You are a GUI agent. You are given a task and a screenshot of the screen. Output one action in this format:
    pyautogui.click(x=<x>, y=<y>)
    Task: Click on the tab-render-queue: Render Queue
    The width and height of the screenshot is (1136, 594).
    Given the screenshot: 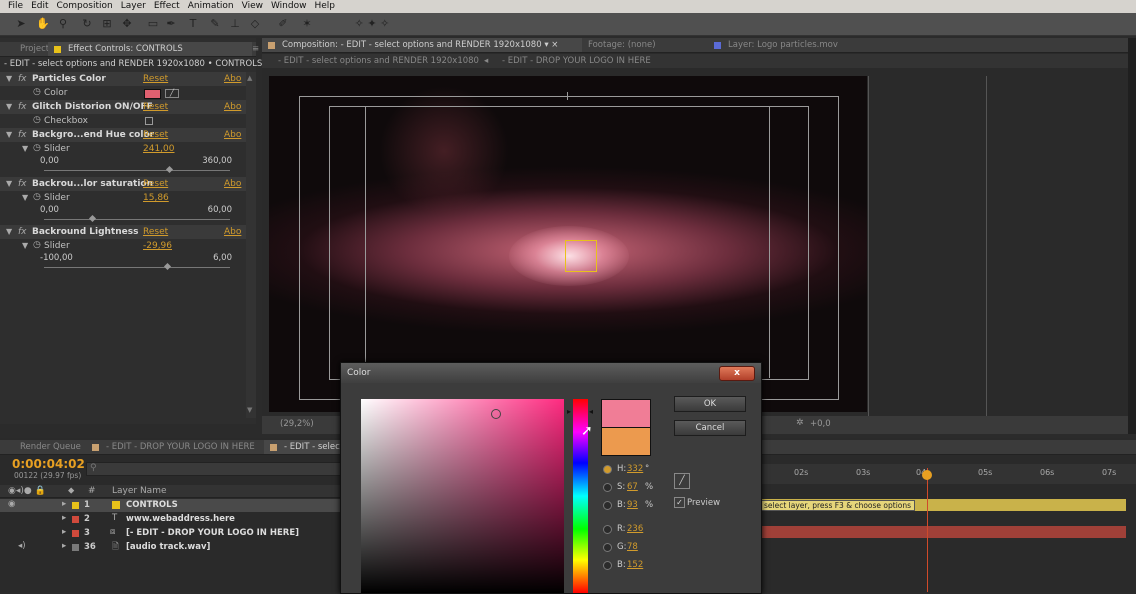 What is the action you would take?
    pyautogui.click(x=50, y=447)
    